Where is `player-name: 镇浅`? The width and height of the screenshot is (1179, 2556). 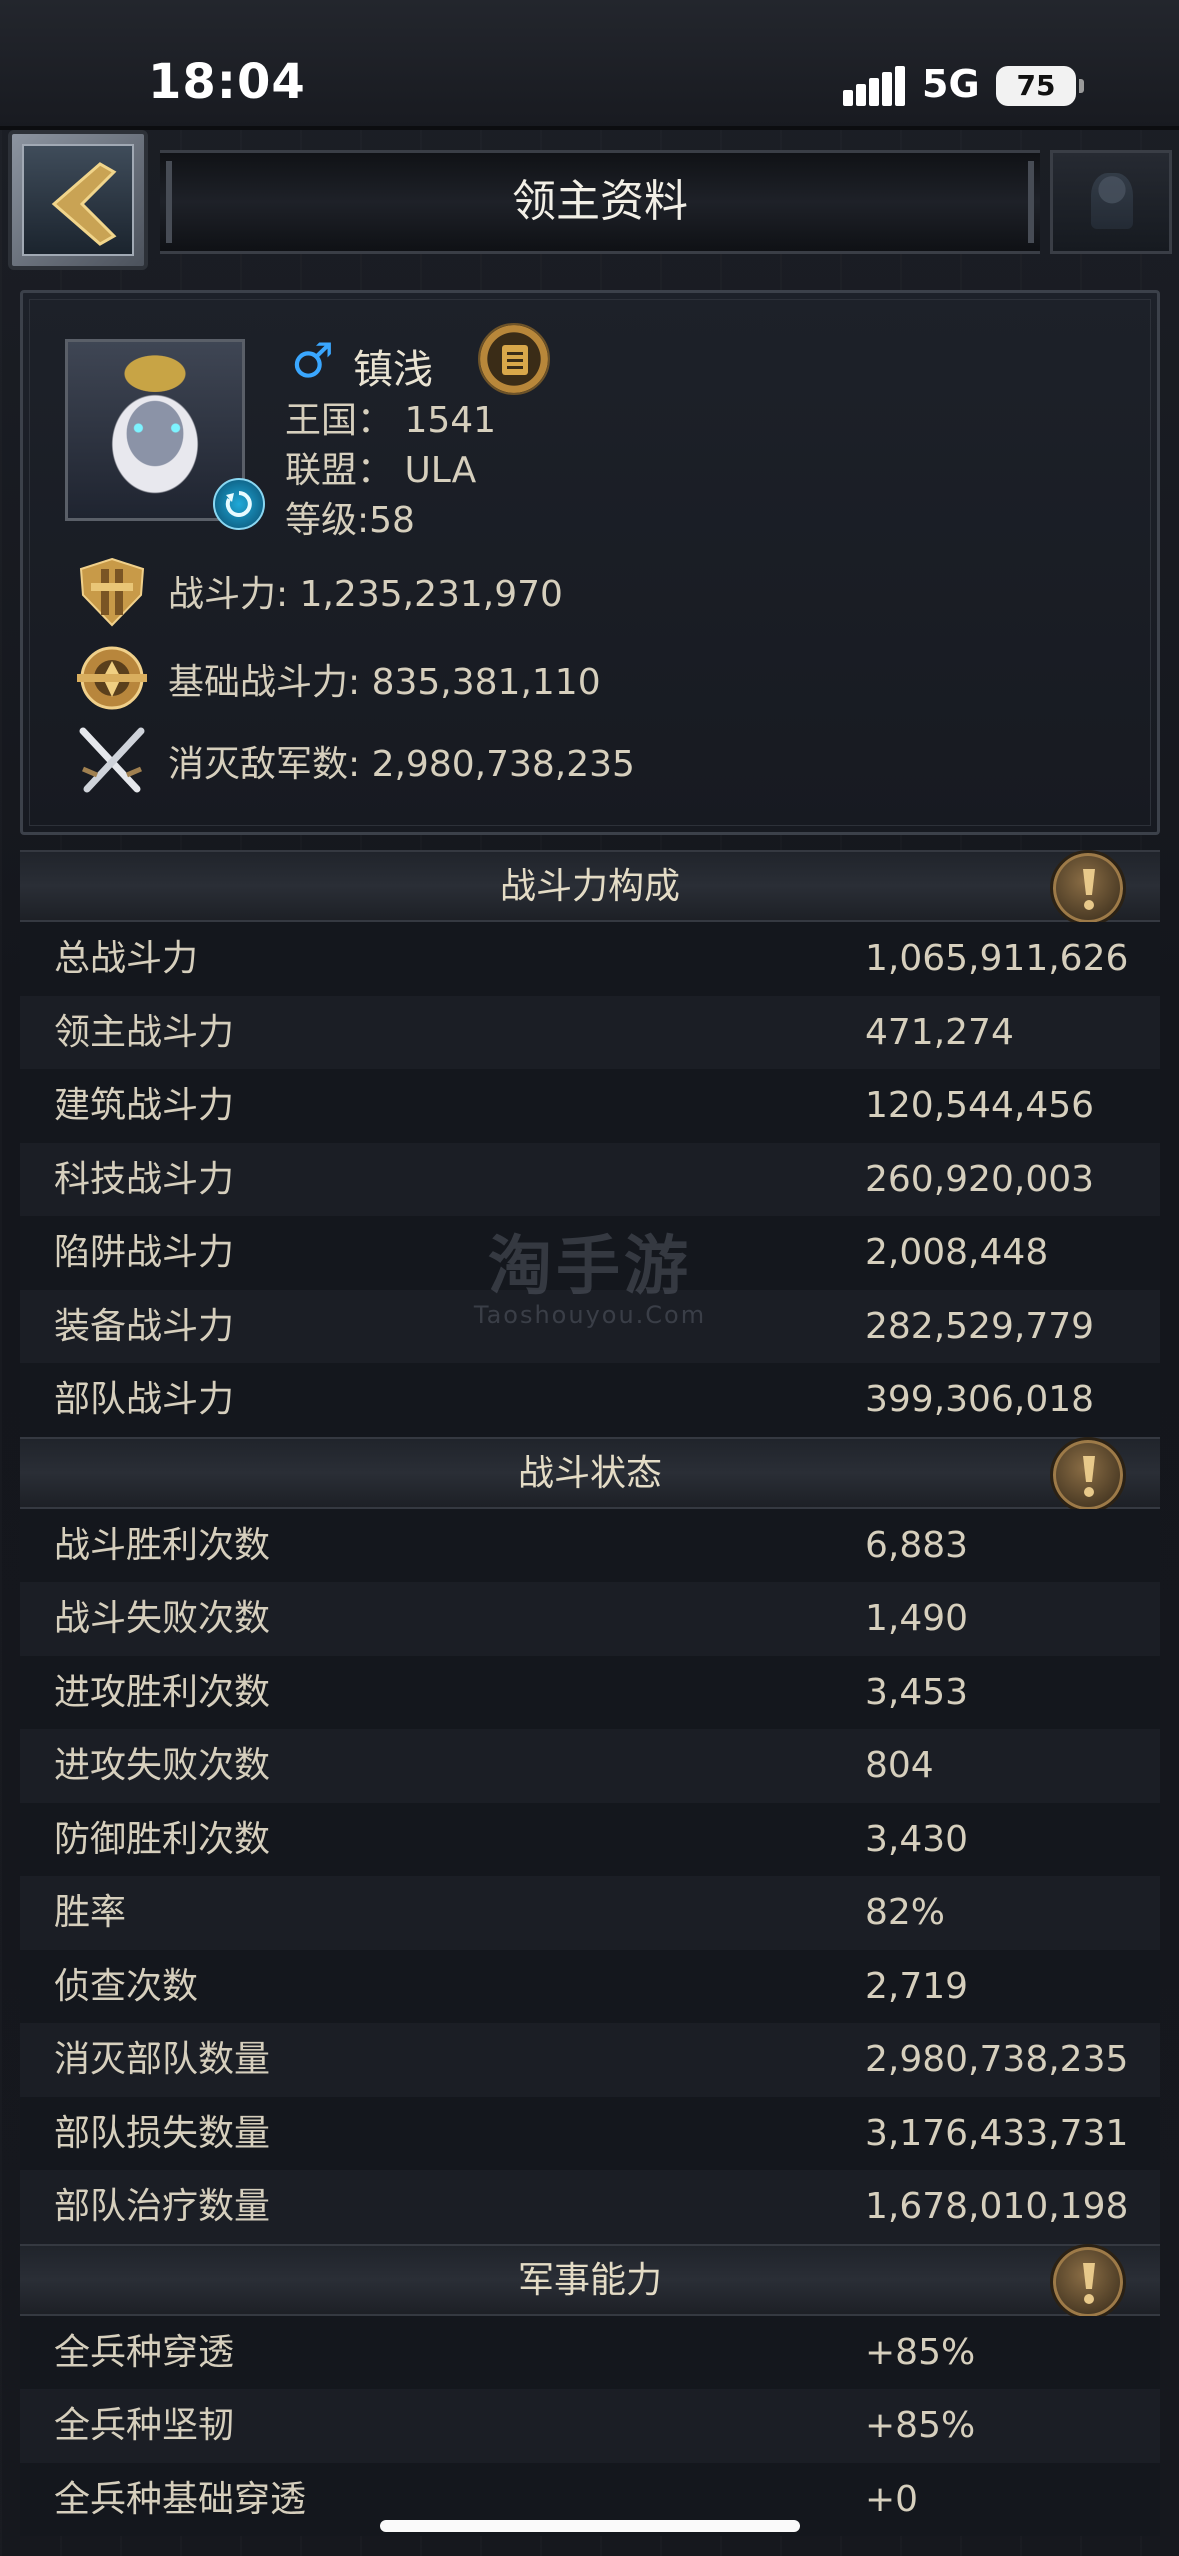
player-name: 镇浅 is located at coordinates (393, 370).